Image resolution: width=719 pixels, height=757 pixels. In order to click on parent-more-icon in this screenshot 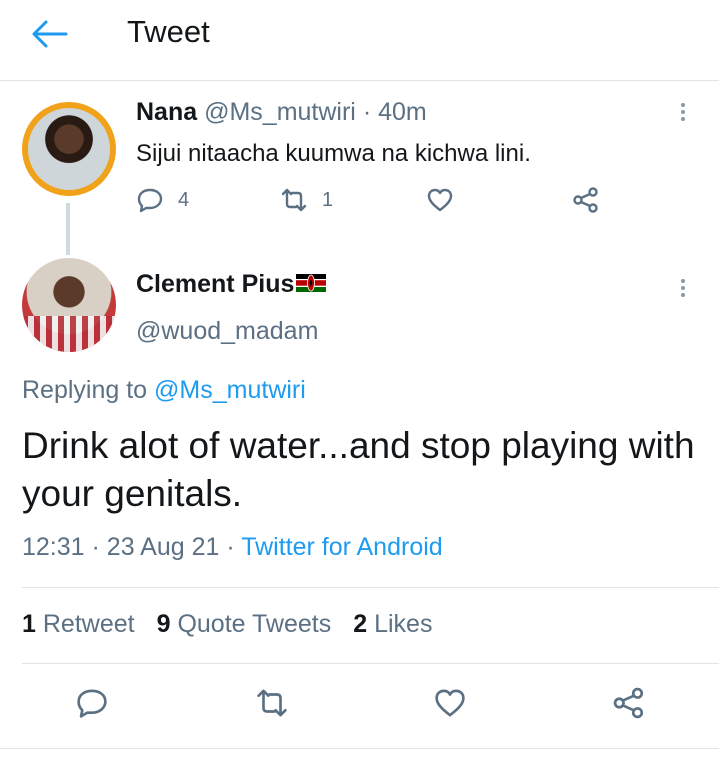, I will do `click(684, 112)`.